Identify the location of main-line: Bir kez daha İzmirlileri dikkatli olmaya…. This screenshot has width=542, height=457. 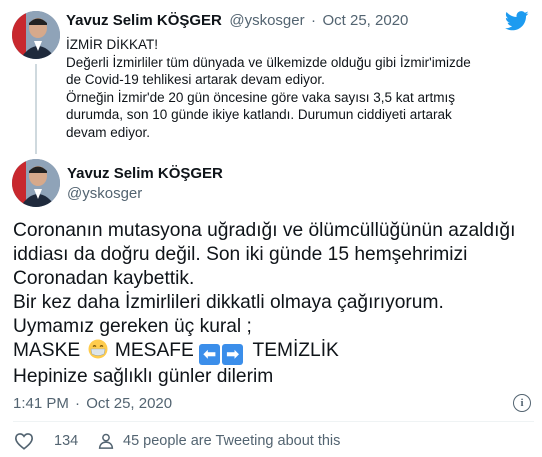
(228, 302).